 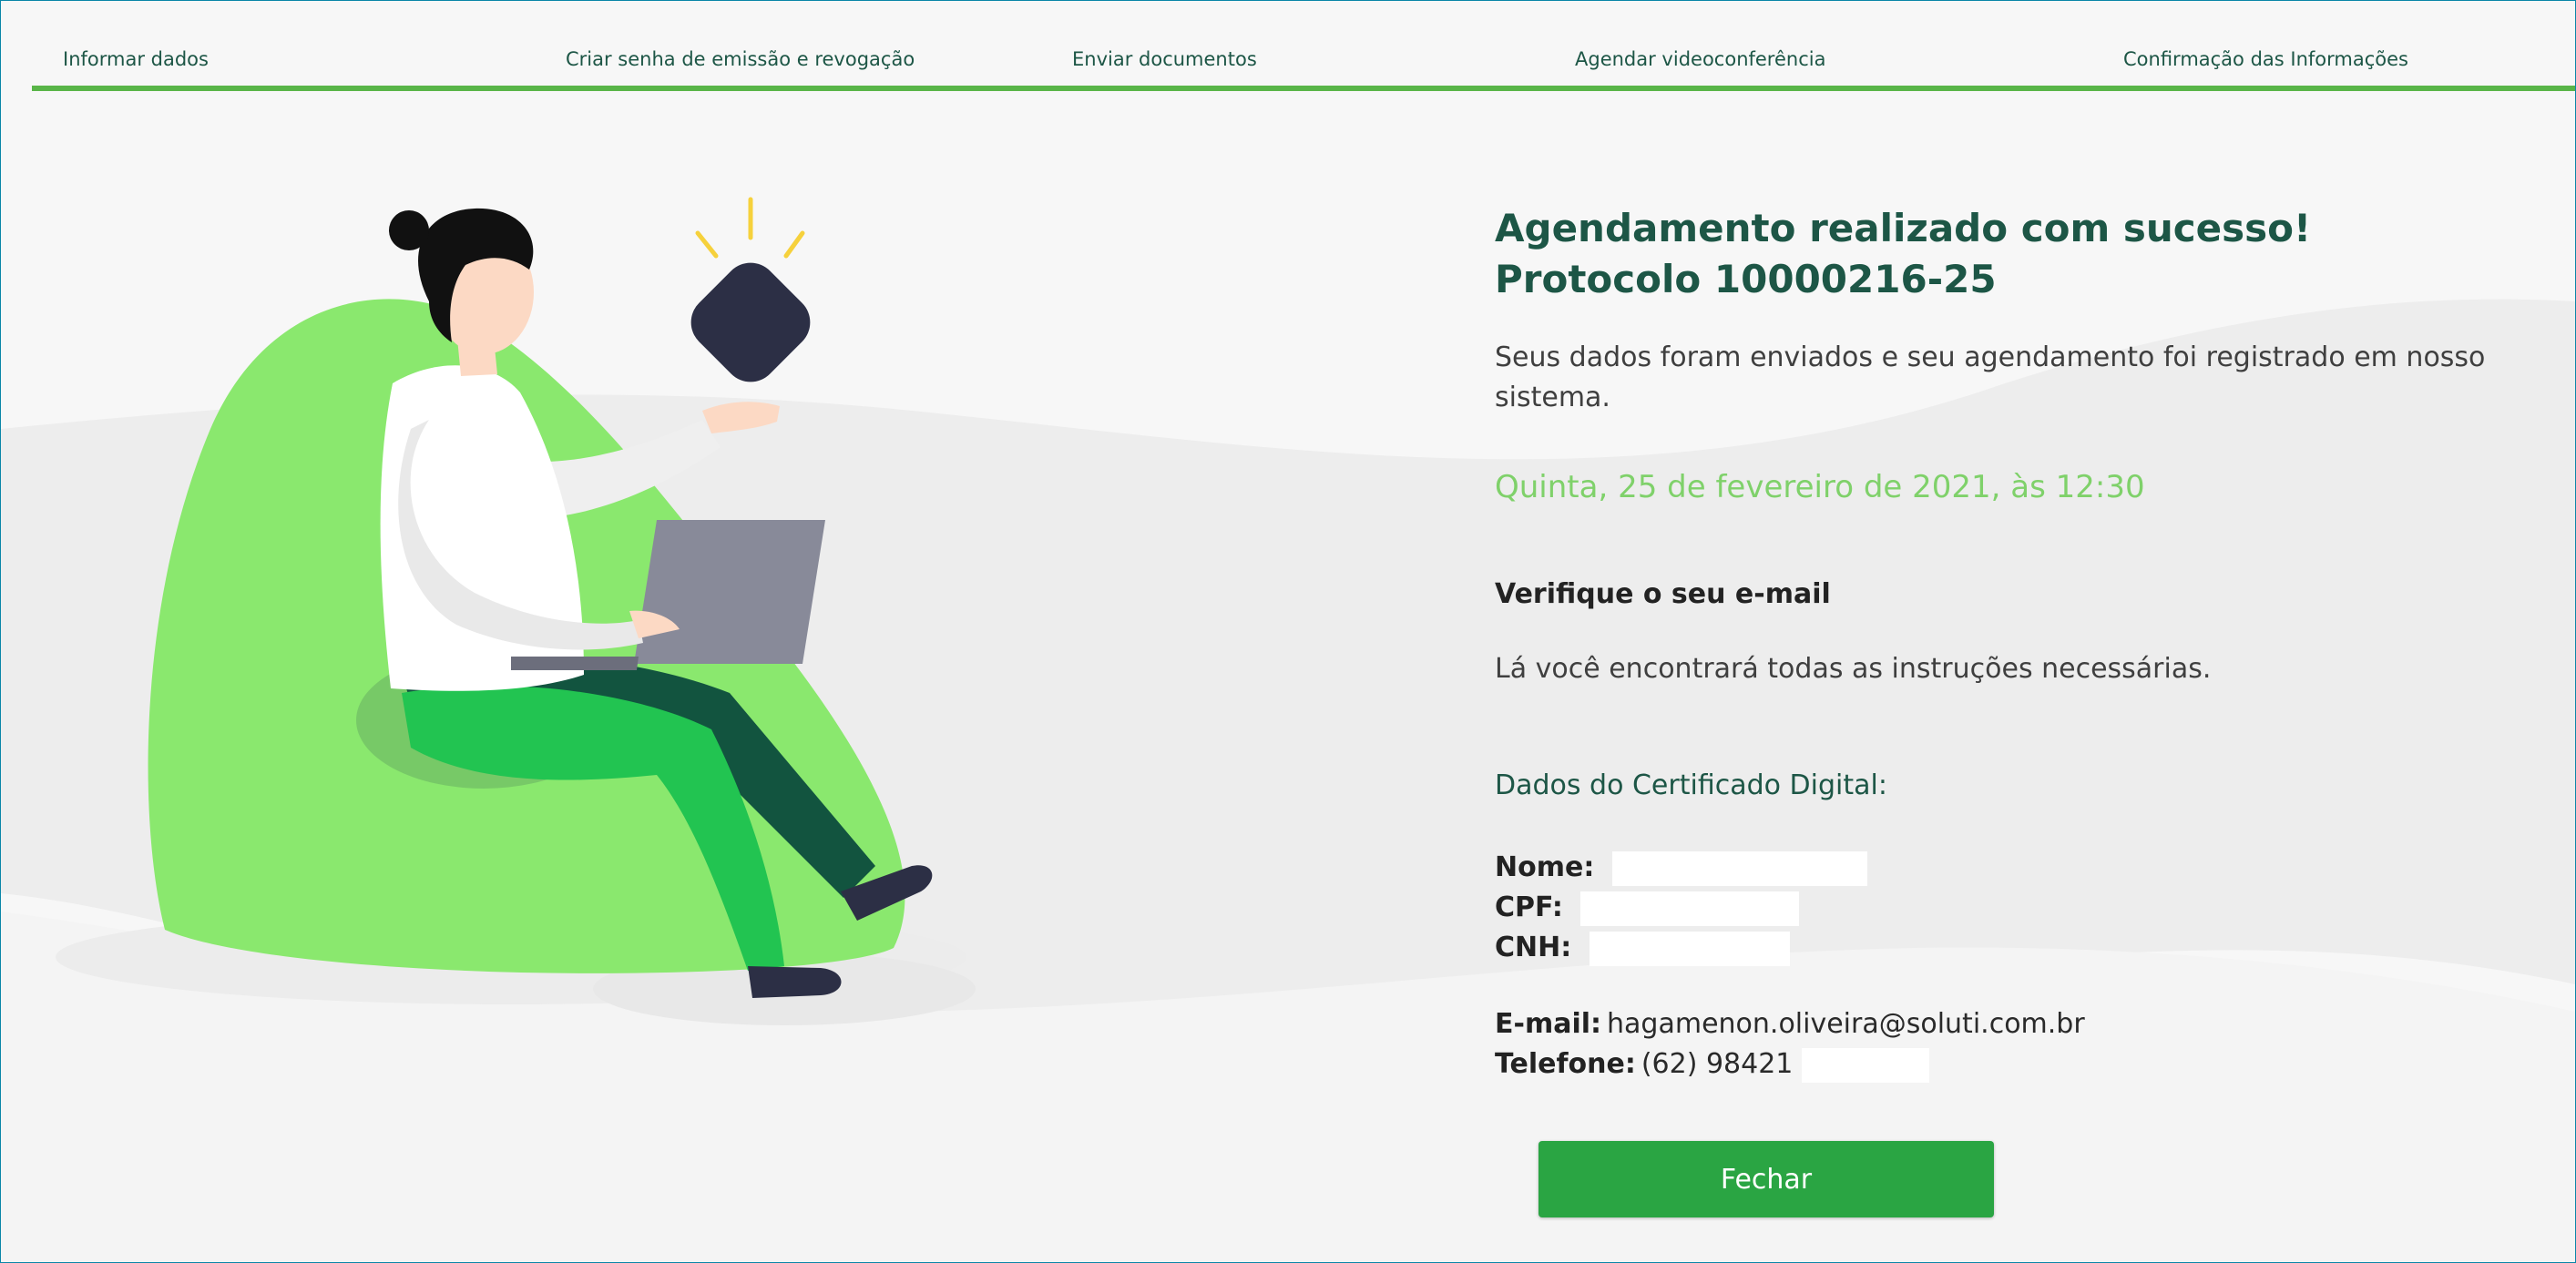 I want to click on success-title-line1: Agendamento realizado com sucesso!, so click(x=1903, y=228).